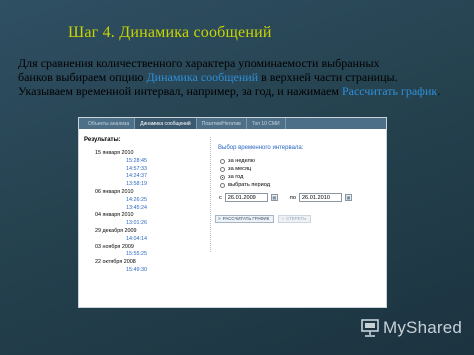  I want to click on radio-label: выбрать период, so click(249, 185).